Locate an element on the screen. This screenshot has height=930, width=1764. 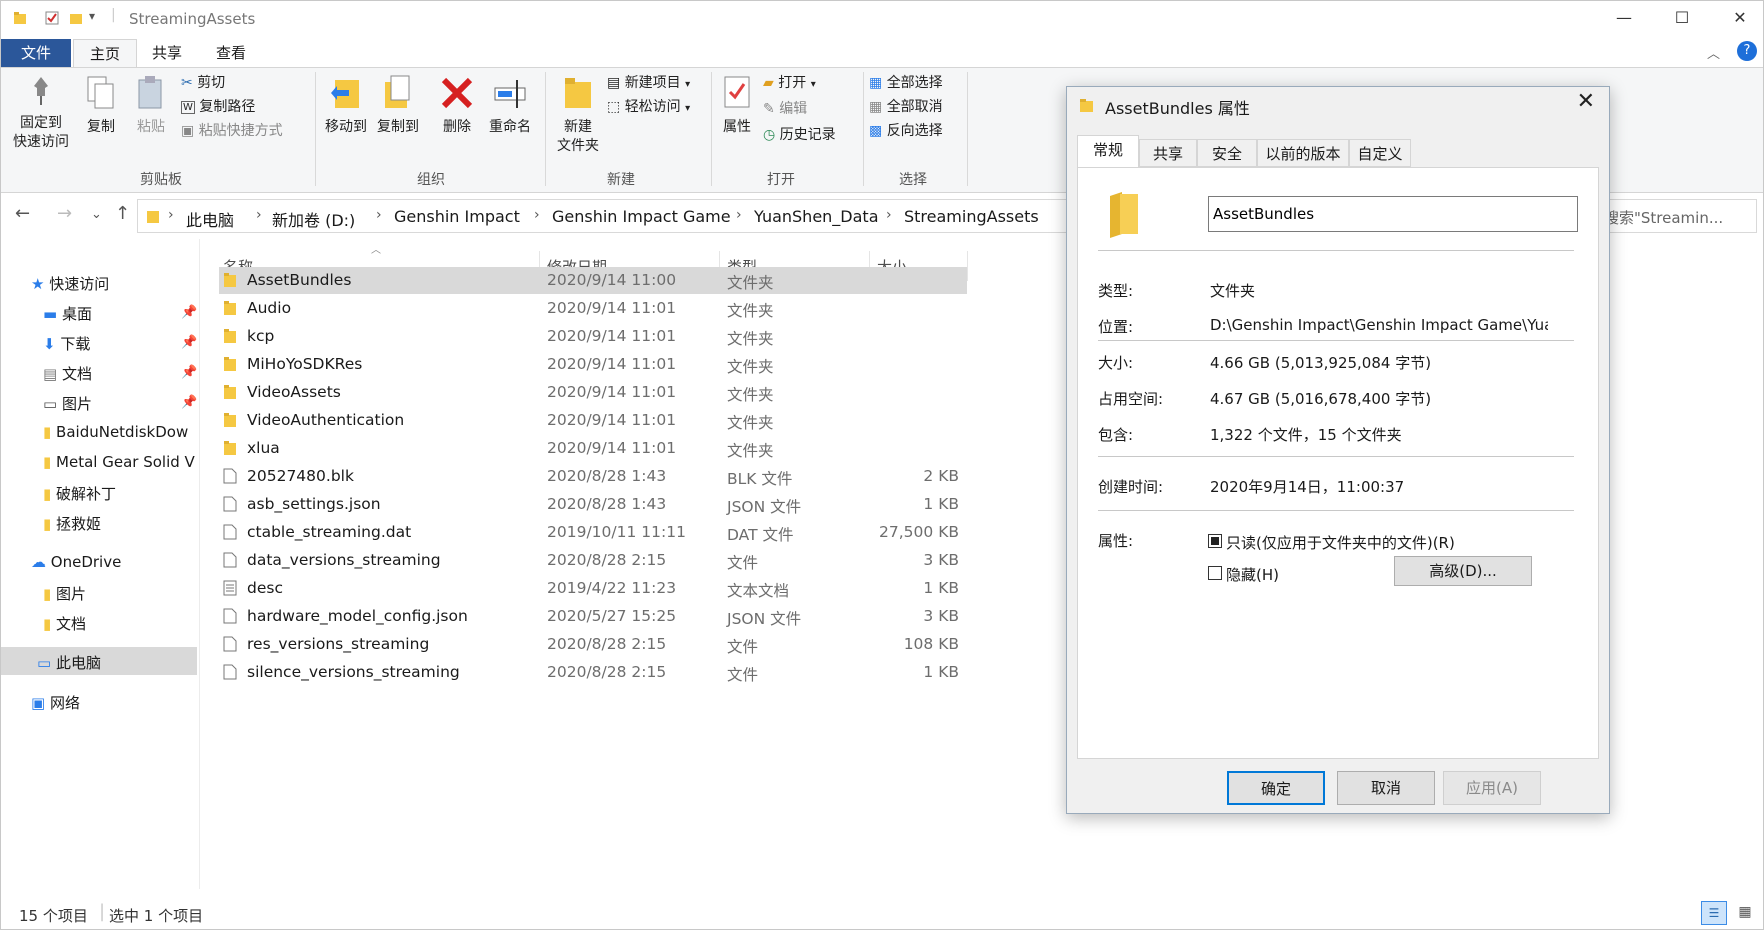
table-row: VideoAuthentication 2020/9/14 11:01 文件夹 is located at coordinates (593, 420).